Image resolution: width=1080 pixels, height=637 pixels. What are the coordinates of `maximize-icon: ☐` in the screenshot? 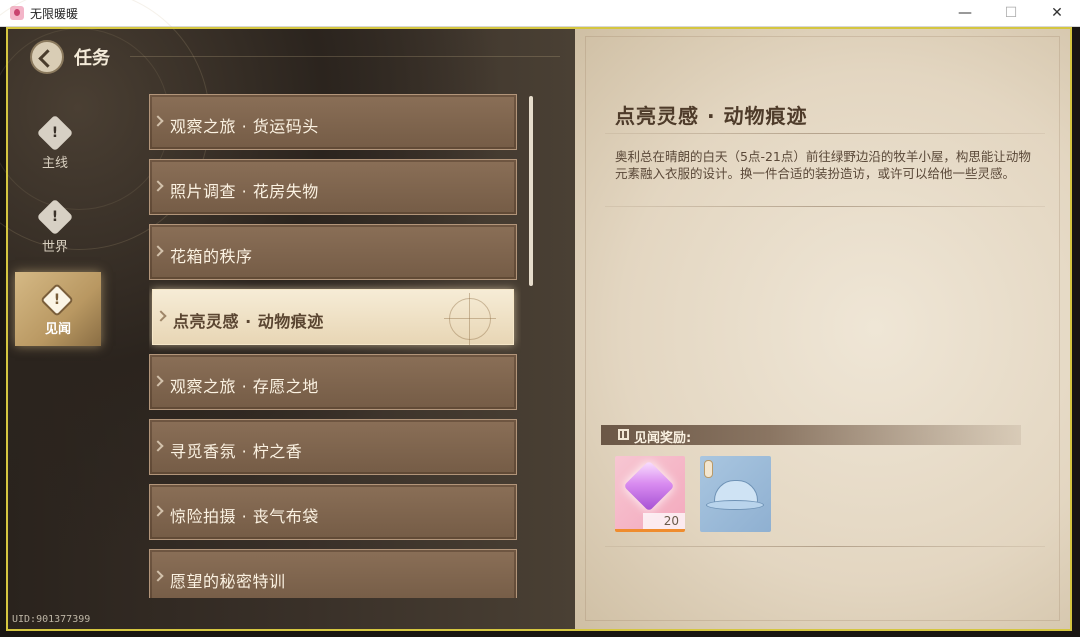 It's located at (1011, 13).